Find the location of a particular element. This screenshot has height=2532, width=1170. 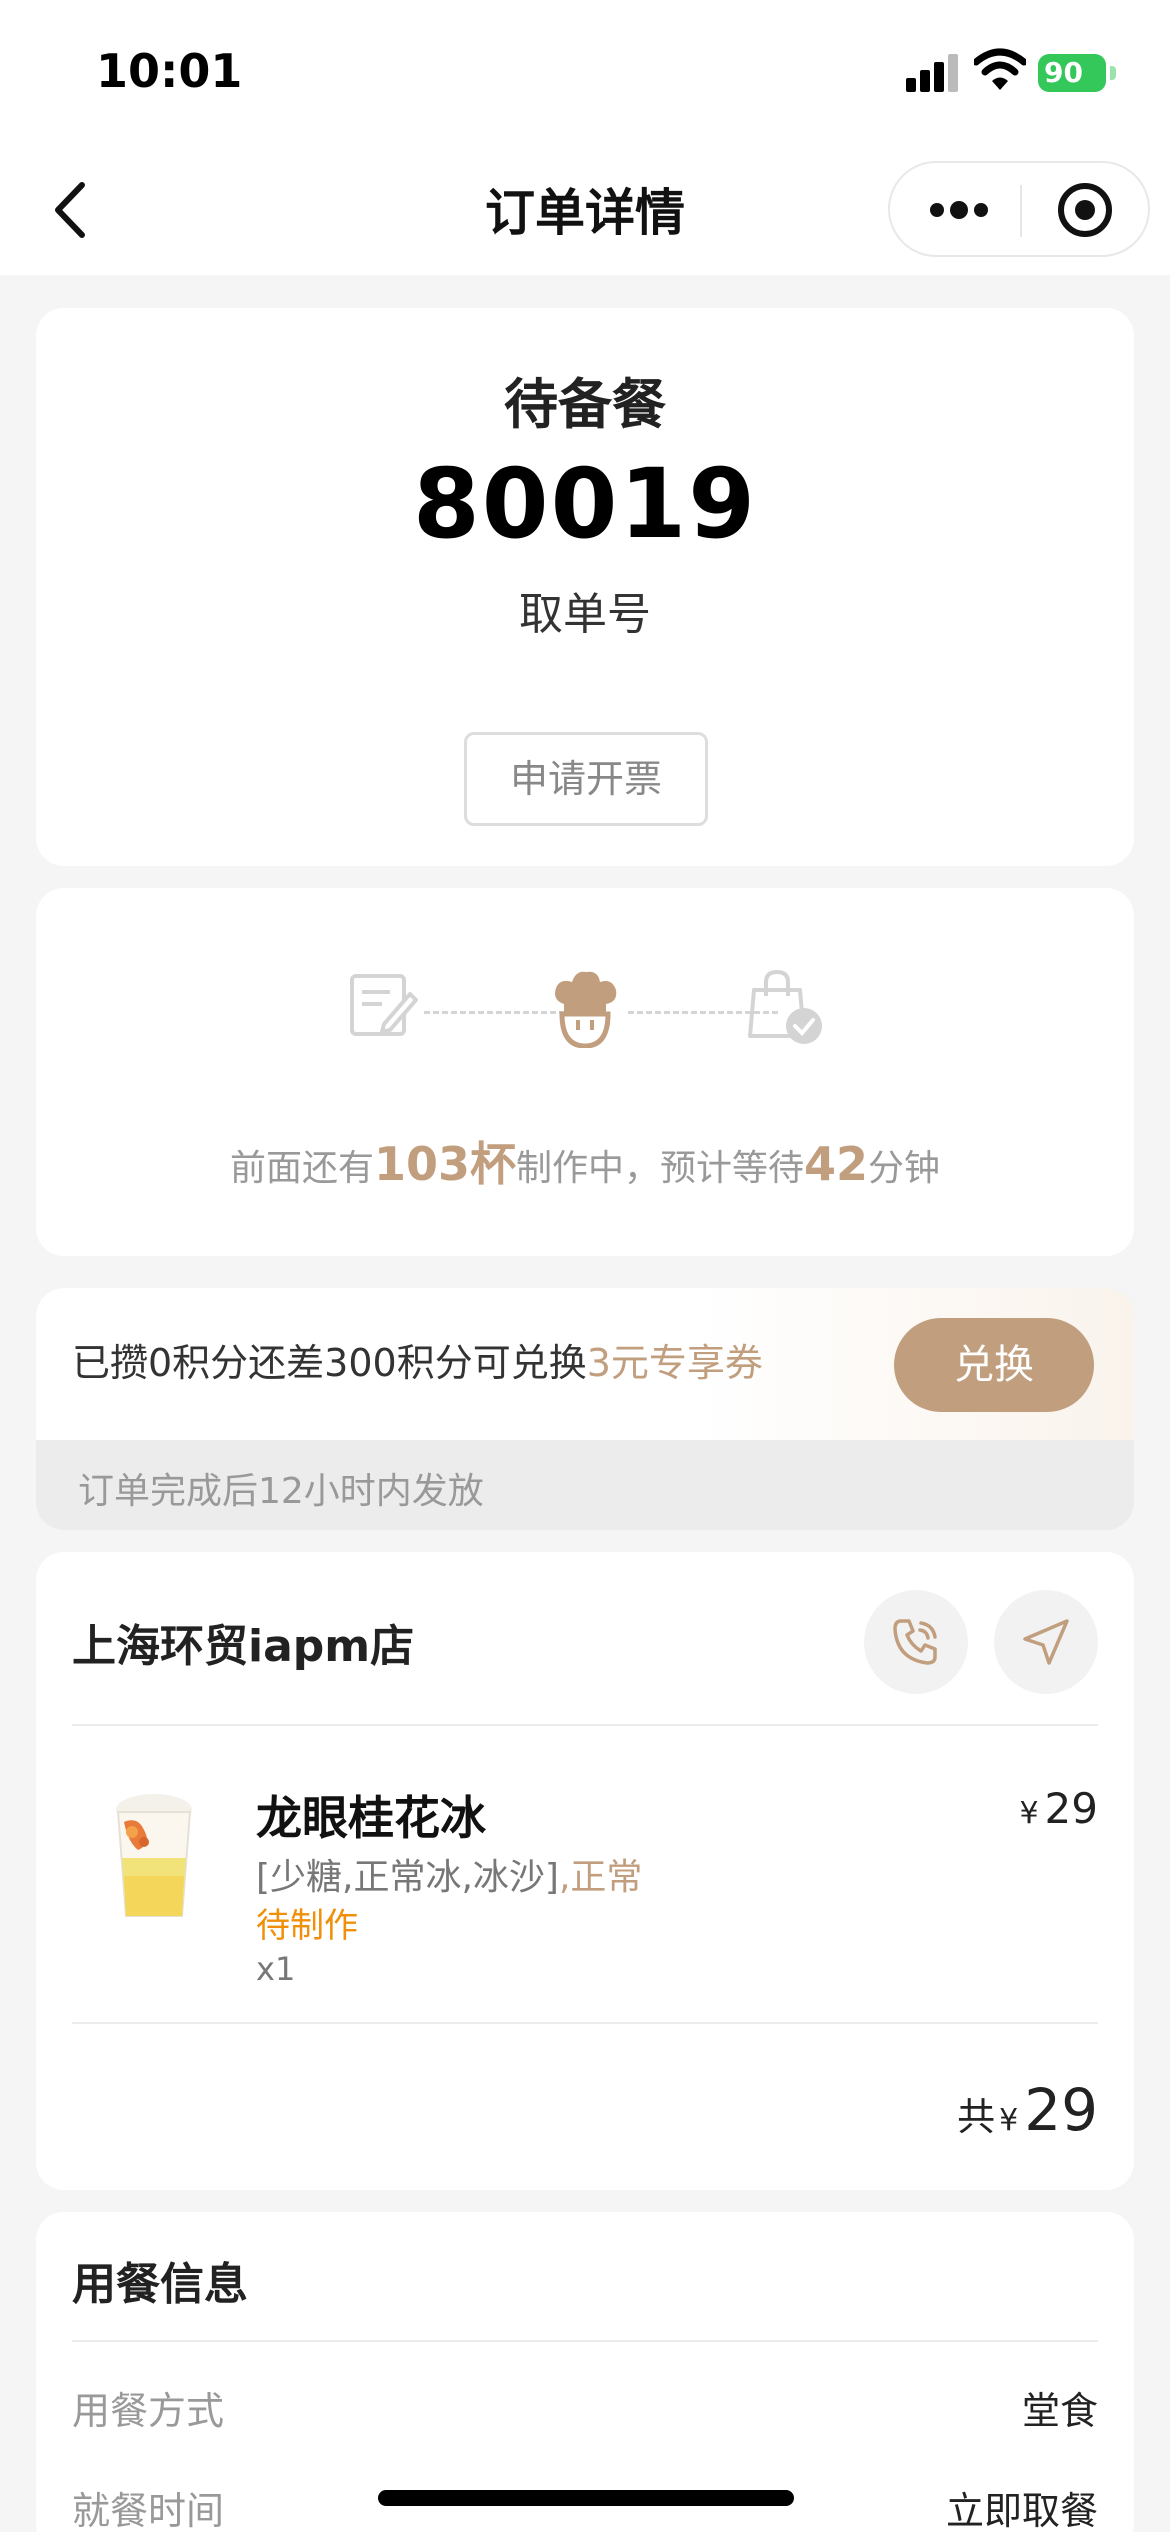

capsule-divider is located at coordinates (1021, 211).